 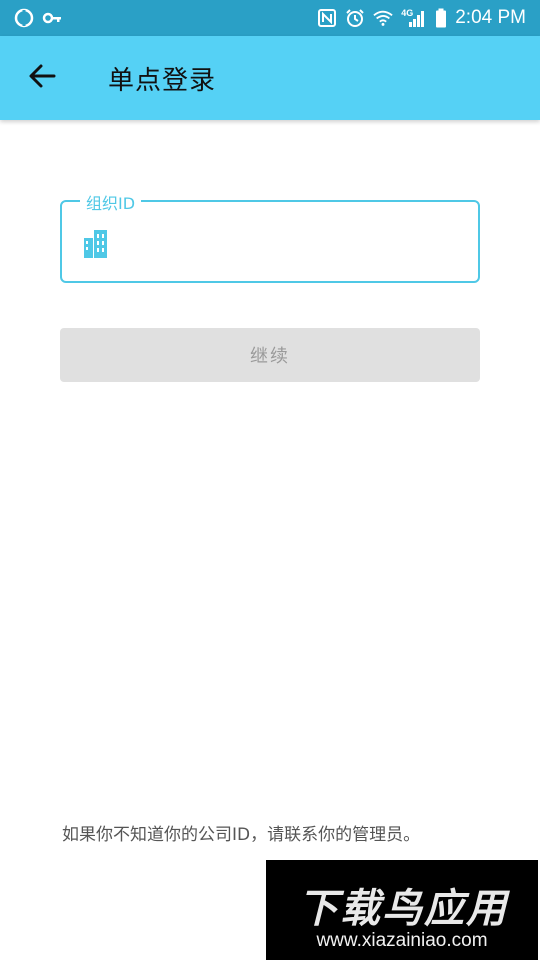 I want to click on clock: 2:04 PM, so click(x=490, y=17).